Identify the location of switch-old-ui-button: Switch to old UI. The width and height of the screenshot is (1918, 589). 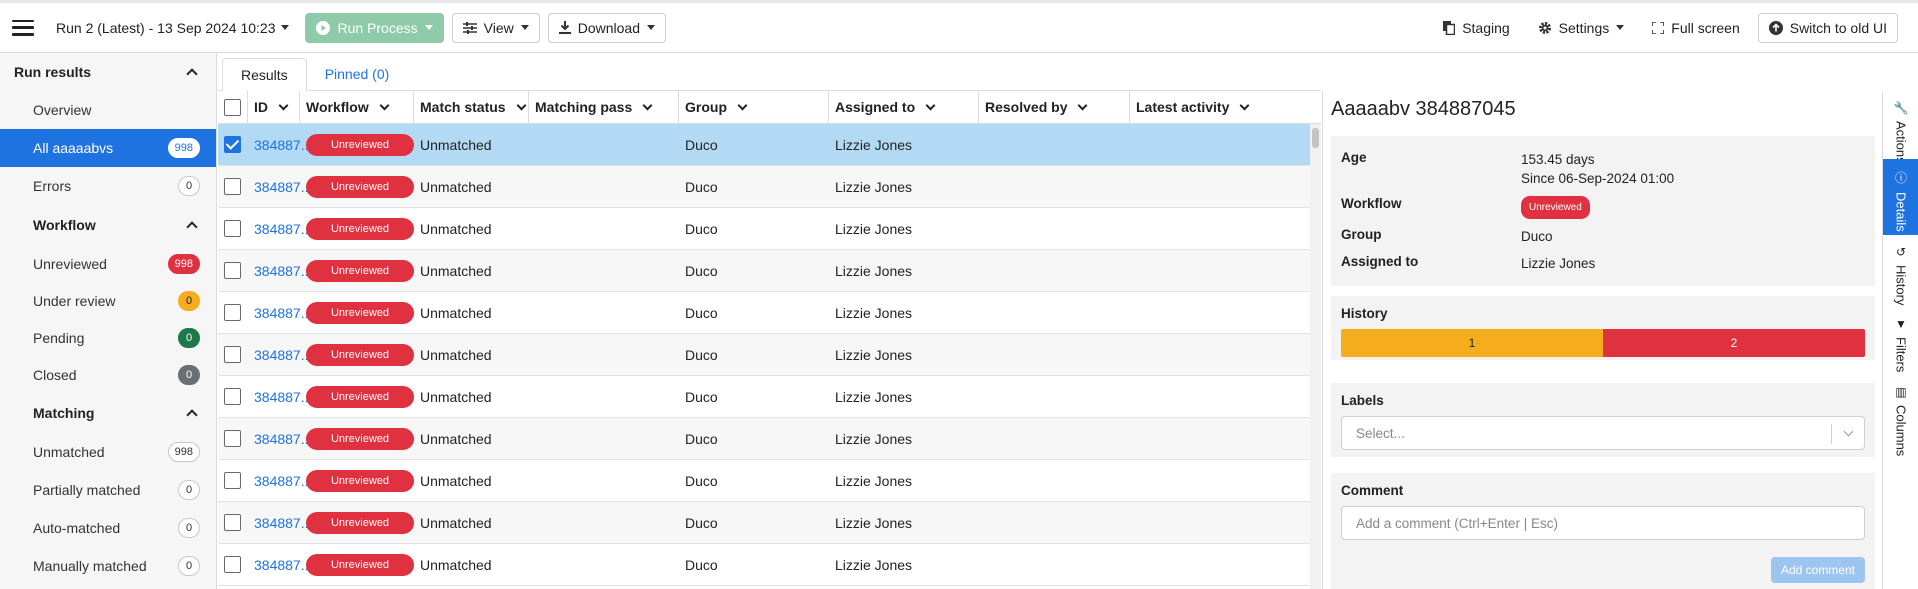
(1827, 27).